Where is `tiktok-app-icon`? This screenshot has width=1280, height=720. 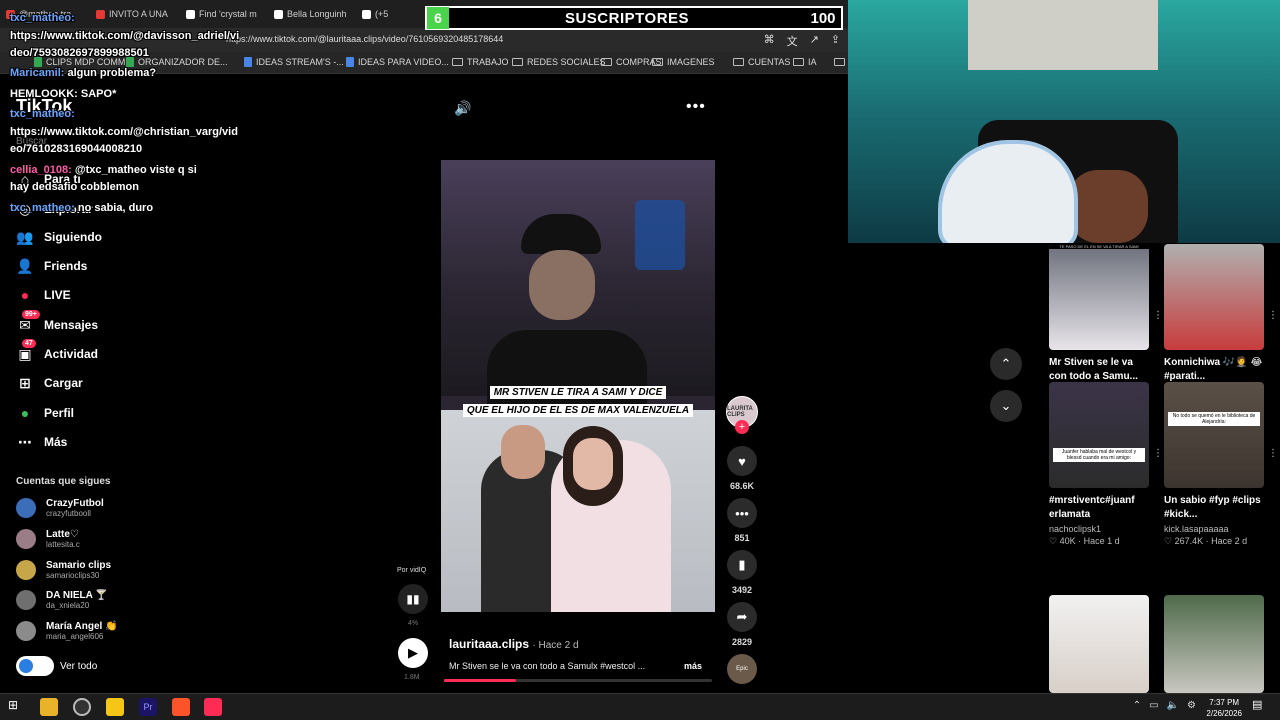
tiktok-app-icon is located at coordinates (213, 707).